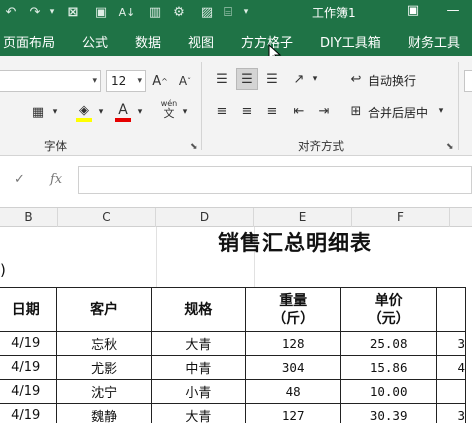 This screenshot has height=423, width=472. What do you see at coordinates (295, 242) in the screenshot?
I see `sheet-title: 销售汇总明细表` at bounding box center [295, 242].